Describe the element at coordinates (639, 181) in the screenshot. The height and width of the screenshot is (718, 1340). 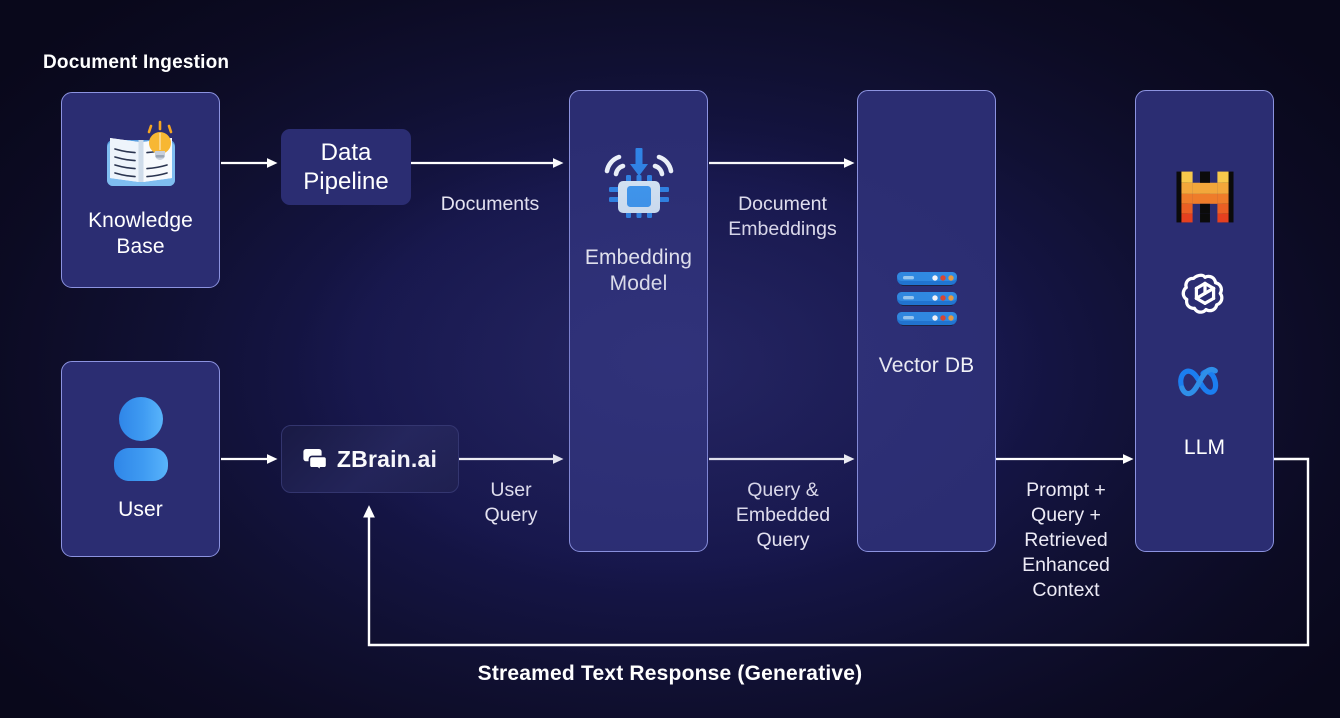
I see `cpu-chip-embedding-icon` at that location.